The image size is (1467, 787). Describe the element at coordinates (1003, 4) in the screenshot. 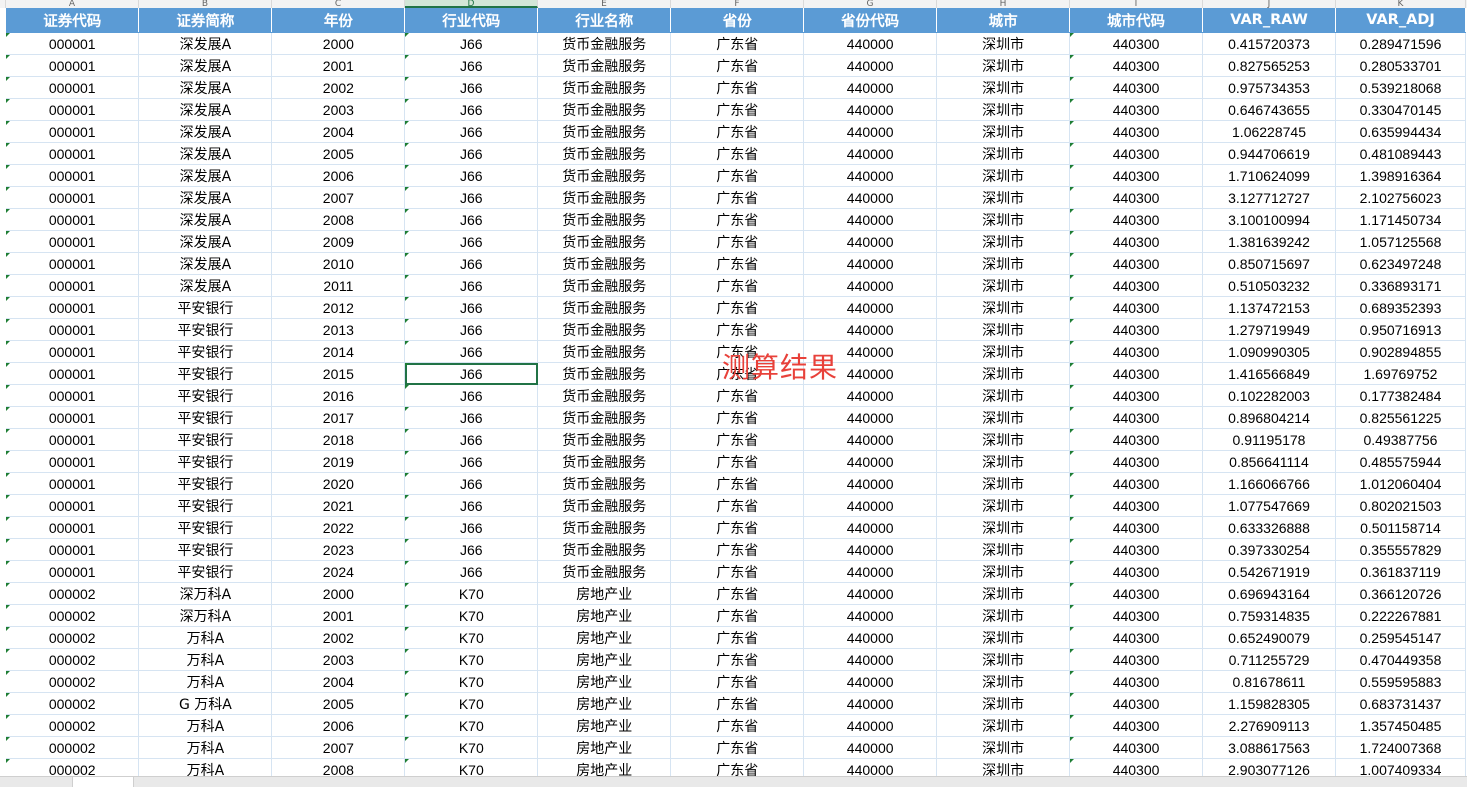

I see `column-letter-h: H` at that location.